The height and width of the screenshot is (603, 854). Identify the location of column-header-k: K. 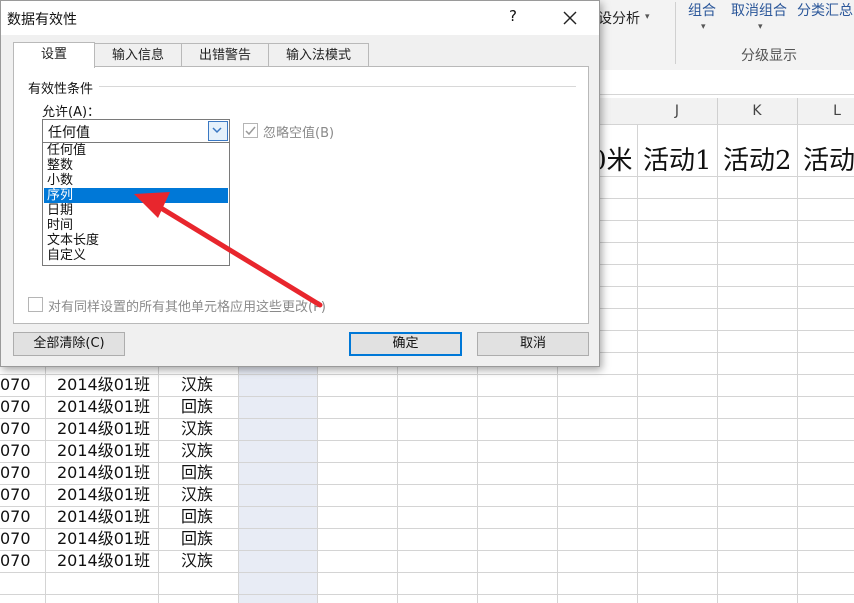
(757, 111).